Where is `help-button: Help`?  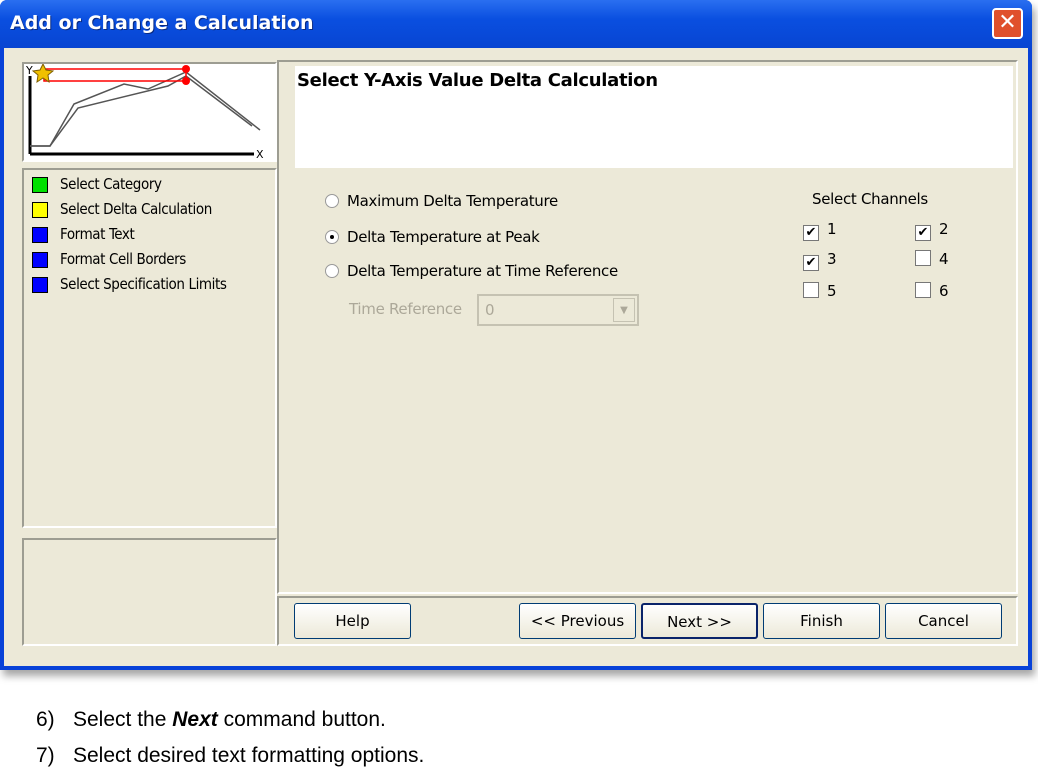
help-button: Help is located at coordinates (352, 621).